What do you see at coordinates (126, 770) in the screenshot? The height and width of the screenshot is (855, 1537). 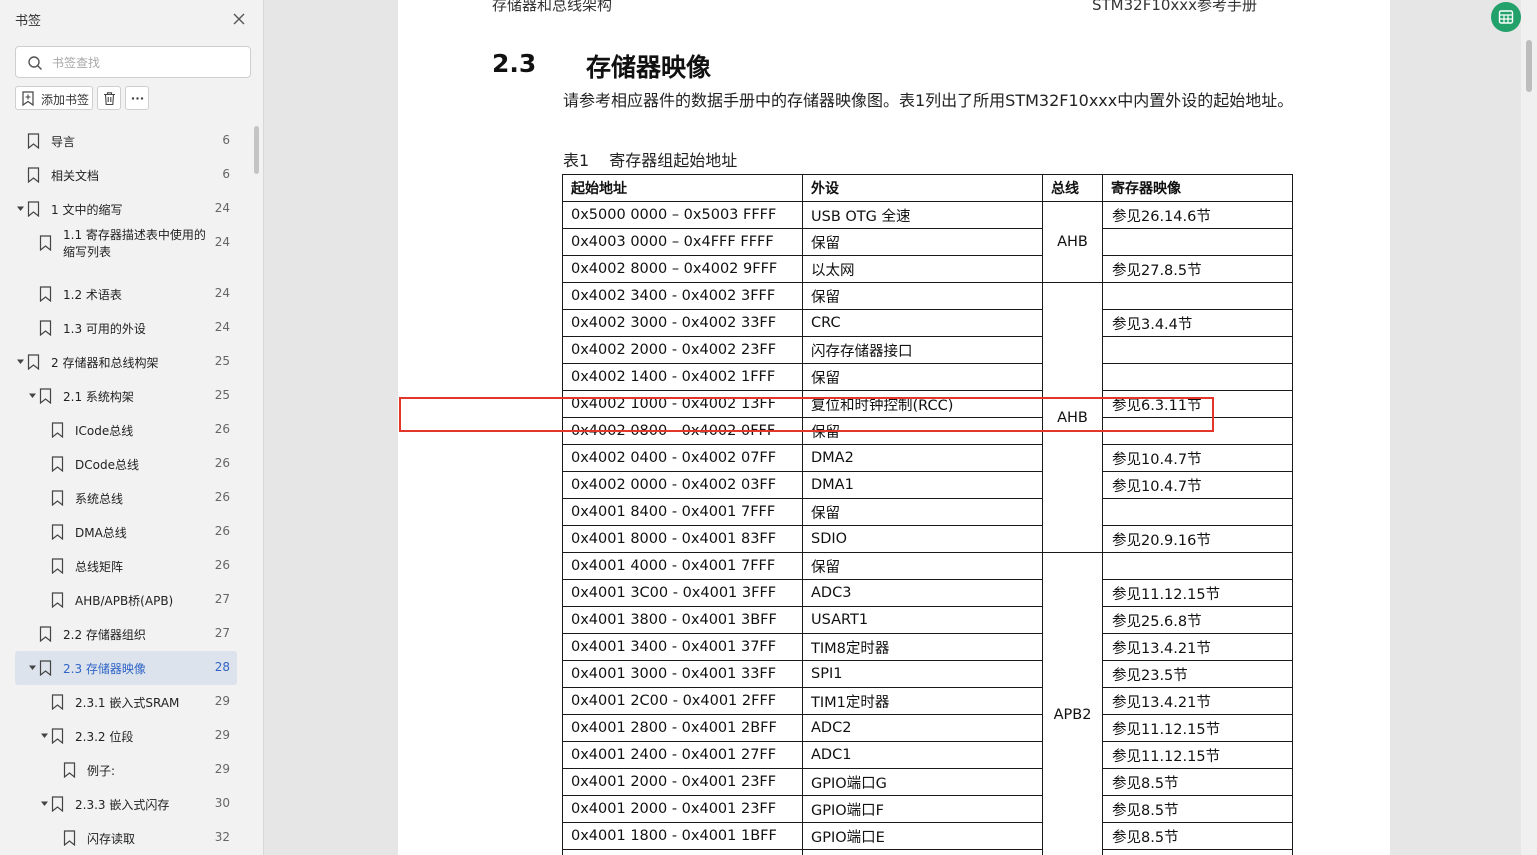 I see `bookmark-item: 例子: 29` at bounding box center [126, 770].